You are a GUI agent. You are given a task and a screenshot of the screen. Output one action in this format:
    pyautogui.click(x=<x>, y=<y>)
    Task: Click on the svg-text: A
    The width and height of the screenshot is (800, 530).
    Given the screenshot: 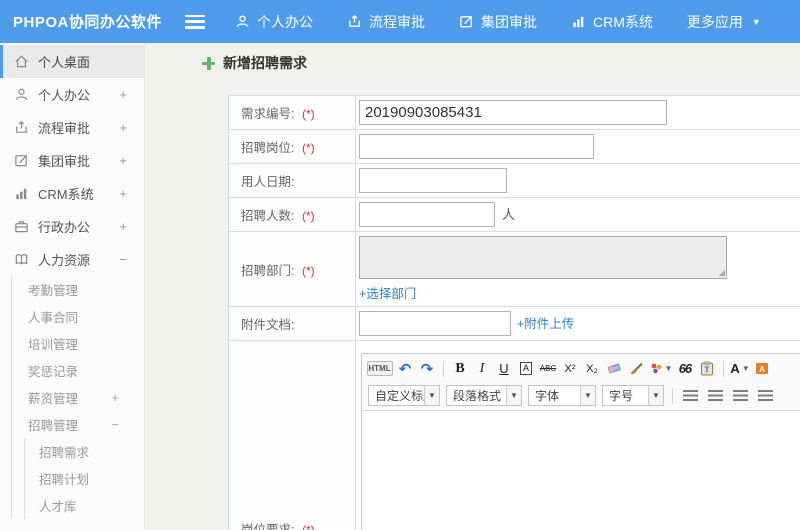 What is the action you would take?
    pyautogui.click(x=762, y=369)
    